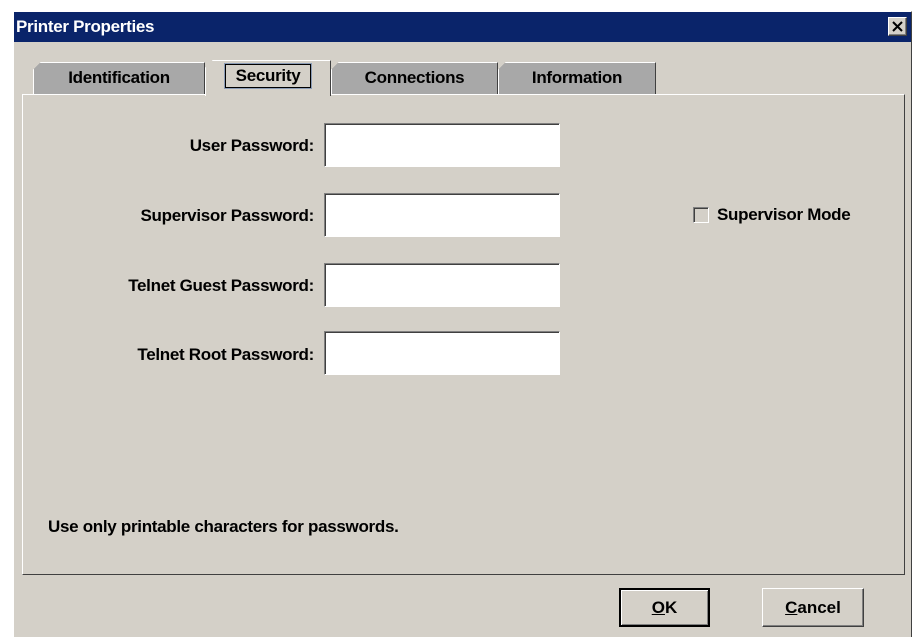 This screenshot has height=637, width=917. I want to click on tab-security: Security, so click(268, 78).